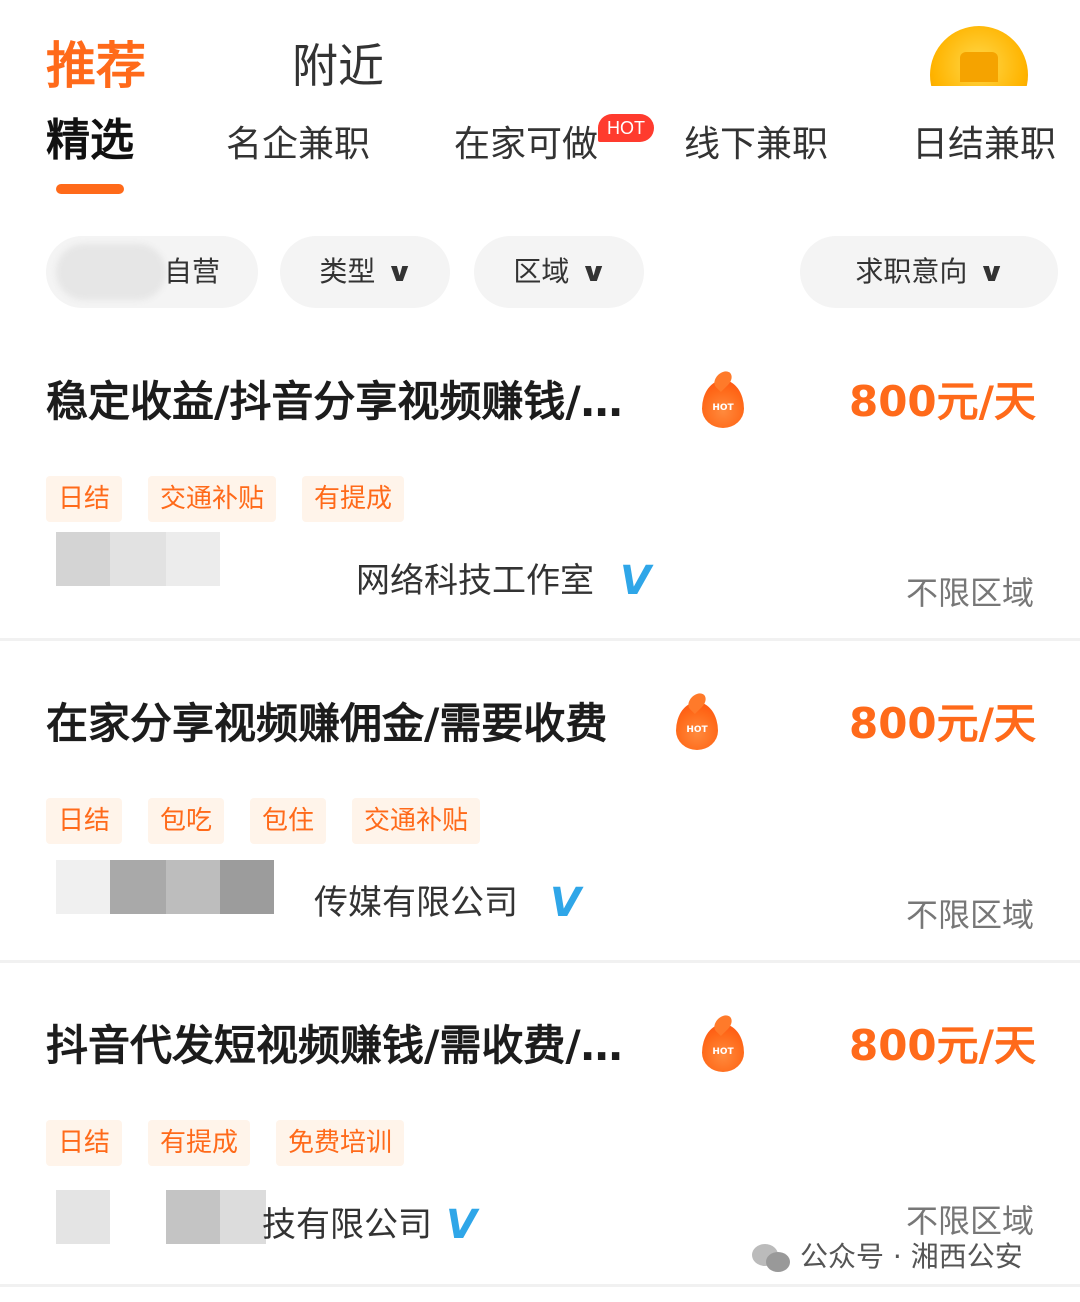  Describe the element at coordinates (90, 141) in the screenshot. I see `subtab-featured: 精选` at that location.